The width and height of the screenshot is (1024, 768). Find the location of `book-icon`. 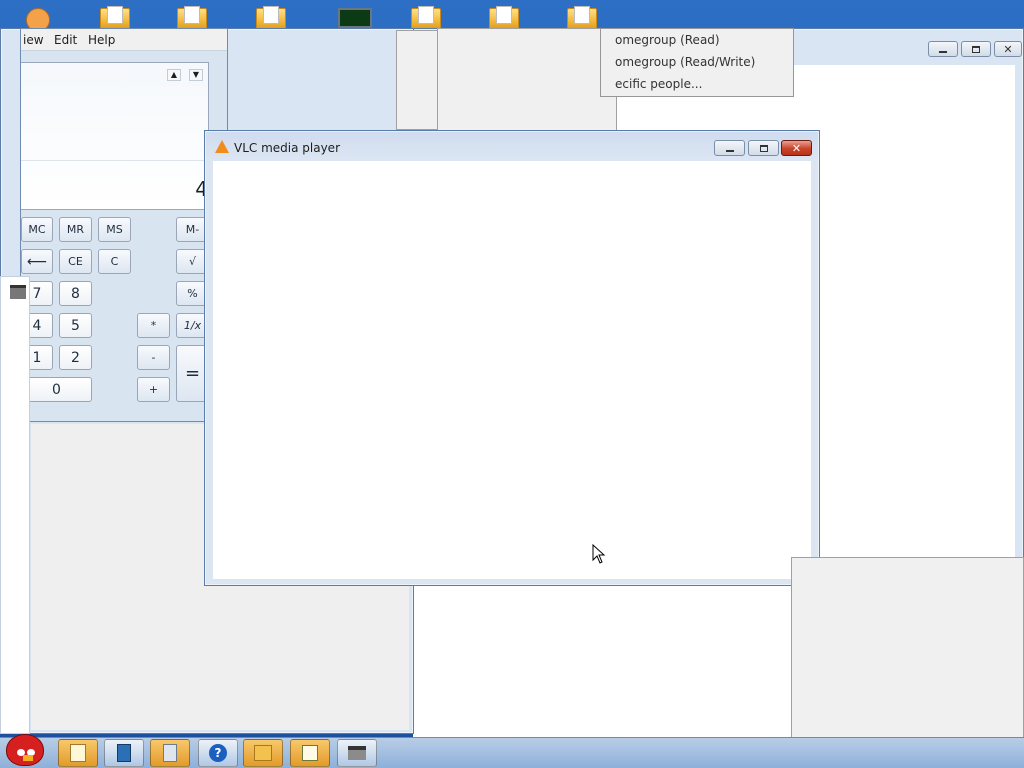

book-icon is located at coordinates (124, 753).